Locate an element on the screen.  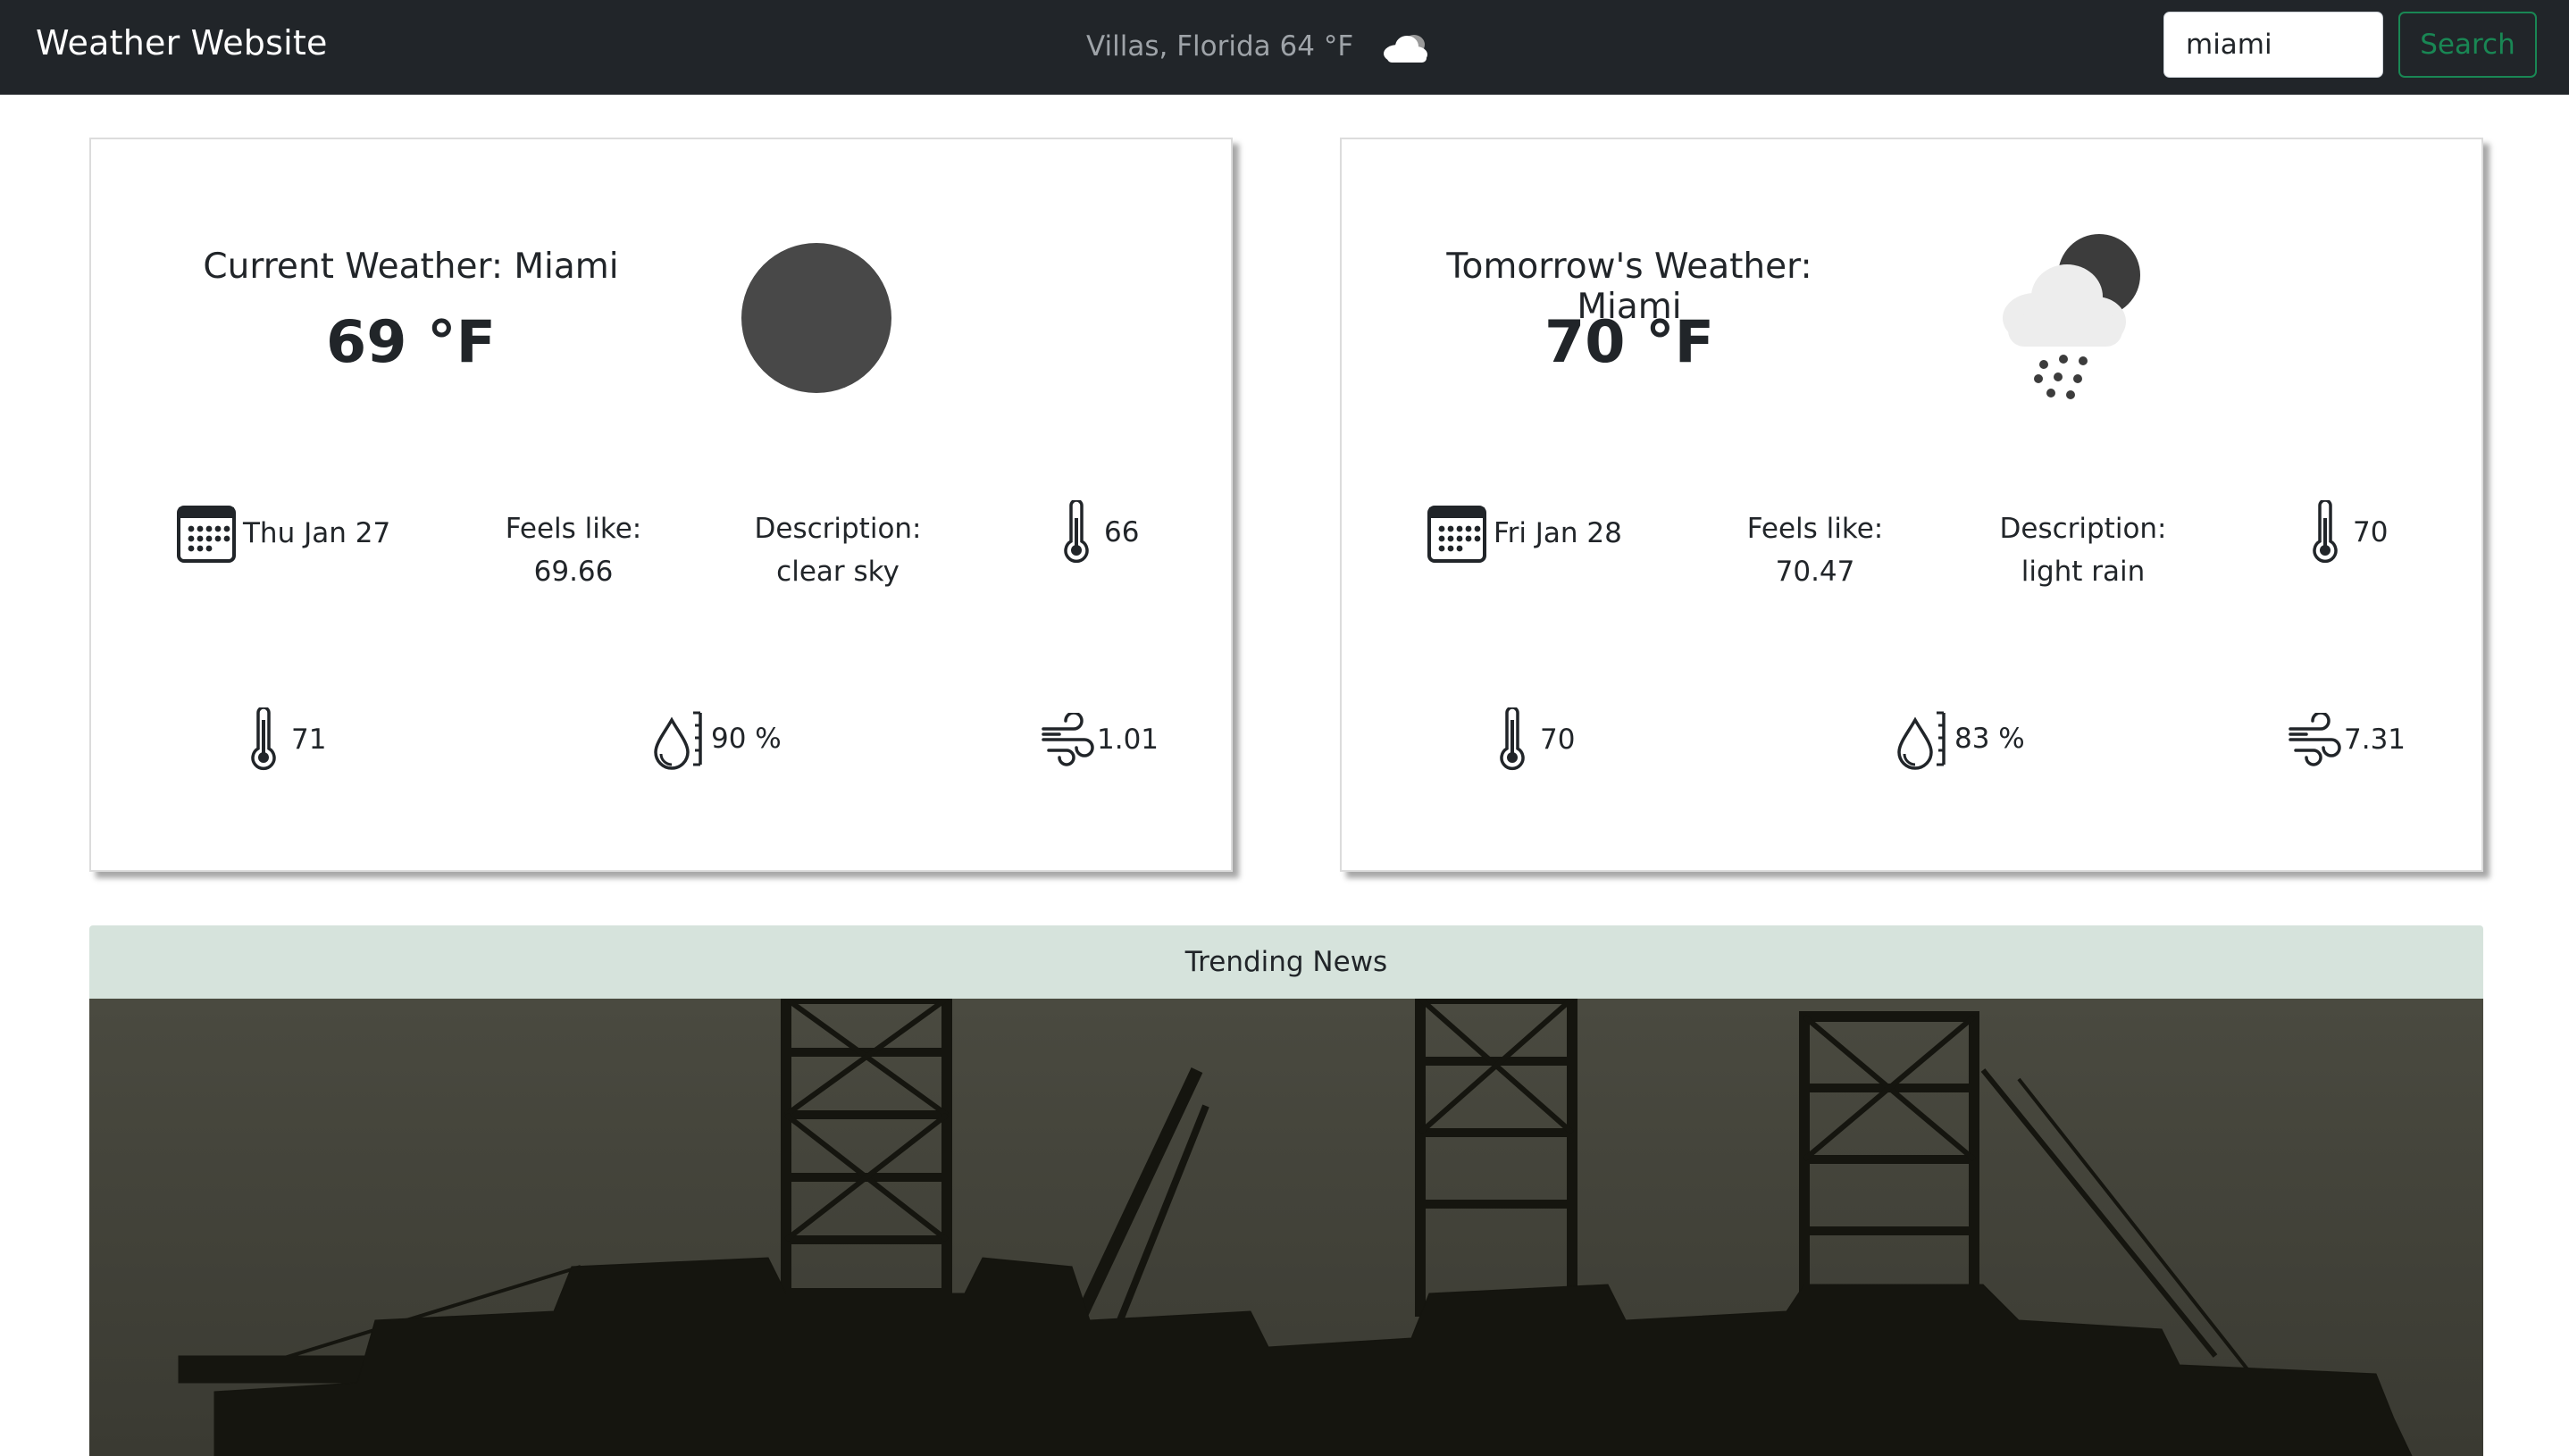
trending-news-header: Trending News is located at coordinates (1286, 962).